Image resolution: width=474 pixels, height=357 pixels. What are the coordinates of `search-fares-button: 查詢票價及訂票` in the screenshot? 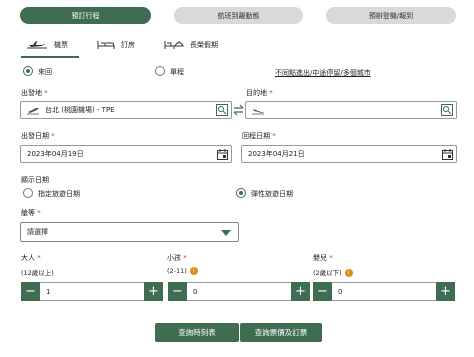 It's located at (281, 332).